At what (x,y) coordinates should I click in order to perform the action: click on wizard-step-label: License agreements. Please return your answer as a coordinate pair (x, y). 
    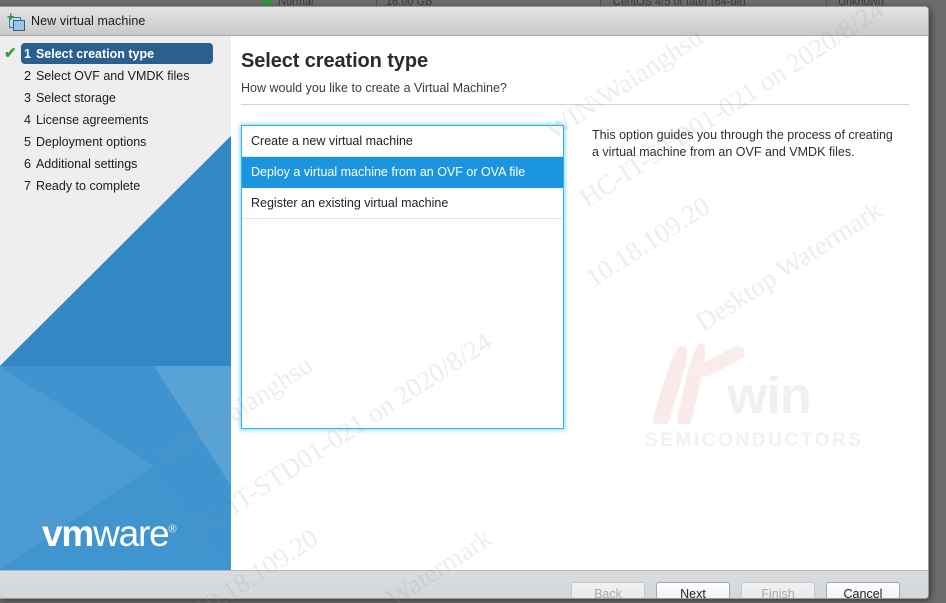
    Looking at the image, I should click on (92, 119).